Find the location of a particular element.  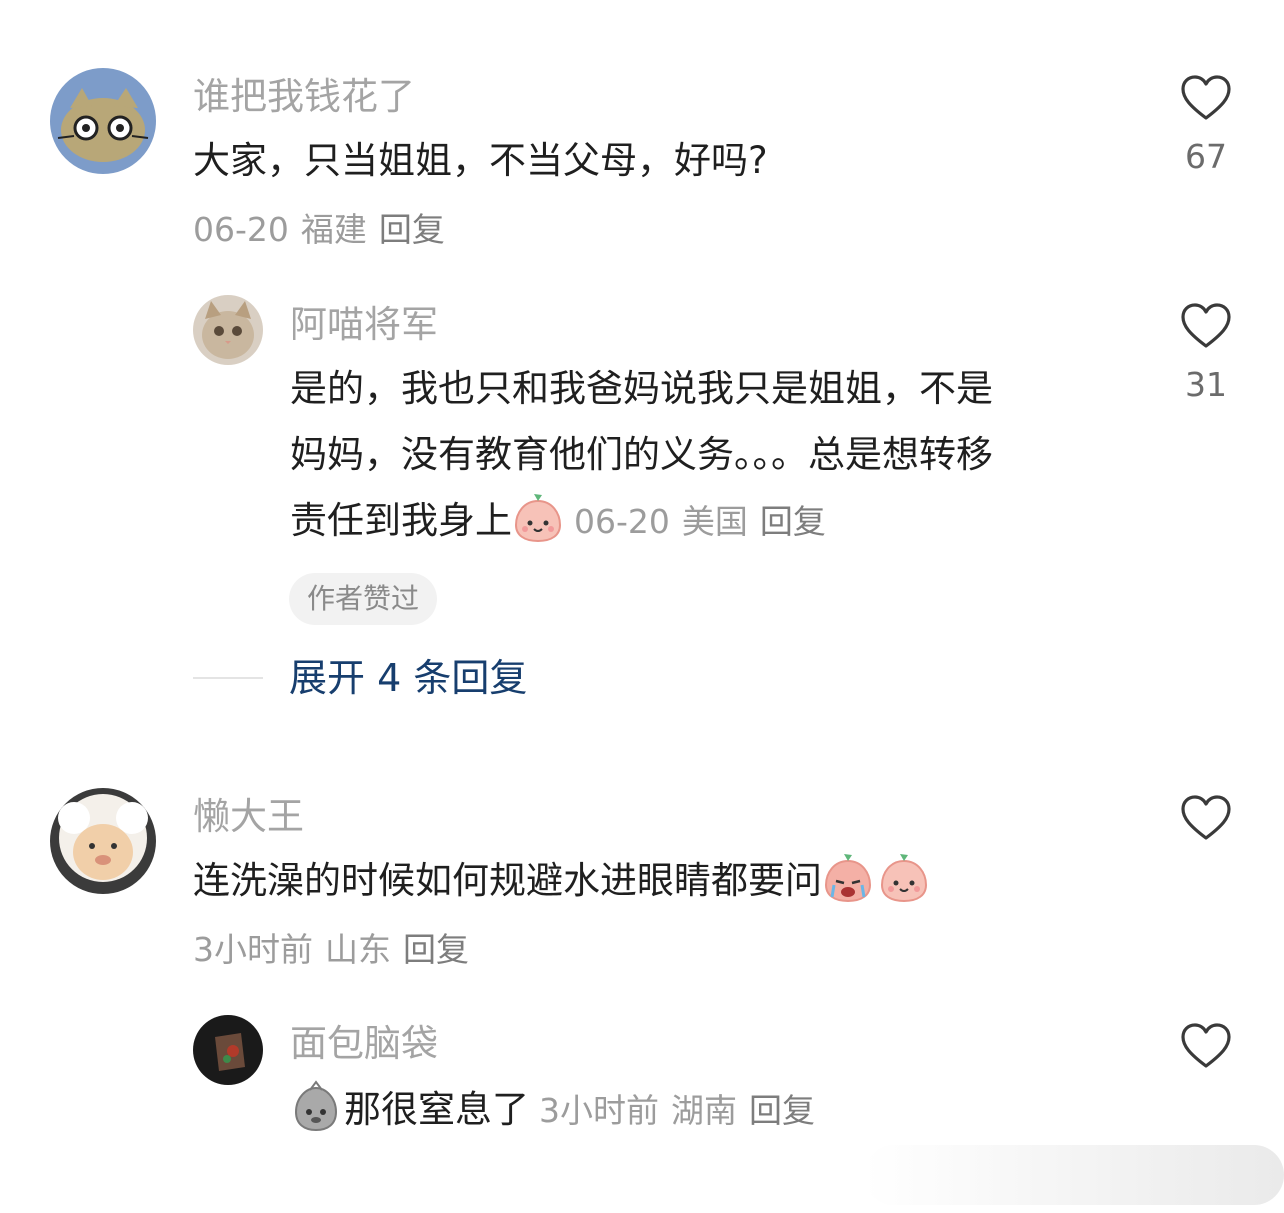

cat-photo-avatar-icon is located at coordinates (228, 330).